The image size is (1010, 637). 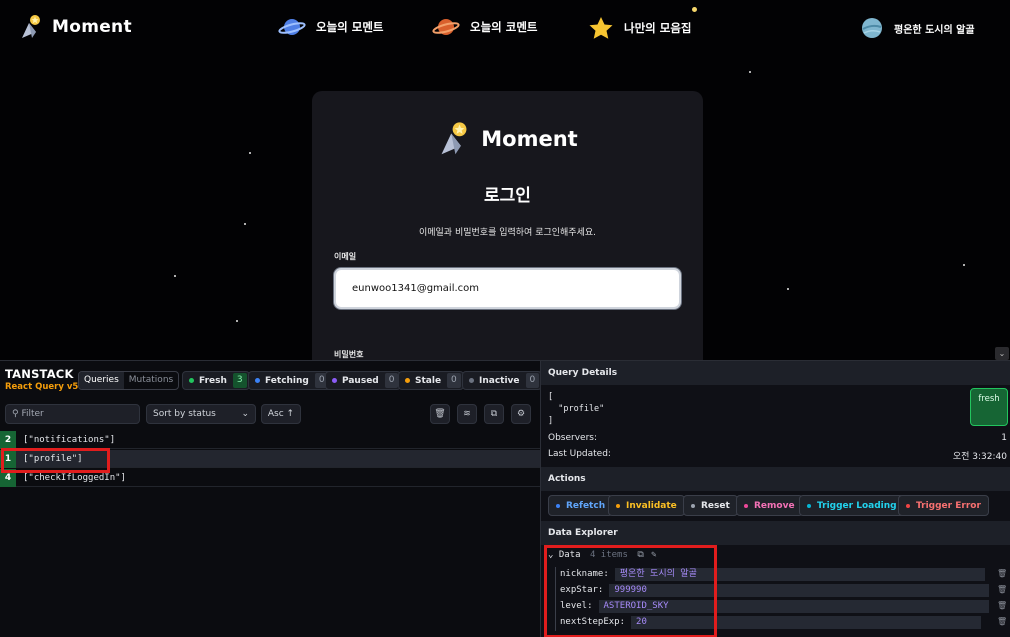 What do you see at coordinates (216, 380) in the screenshot?
I see `status-fresh: Fresh 3` at bounding box center [216, 380].